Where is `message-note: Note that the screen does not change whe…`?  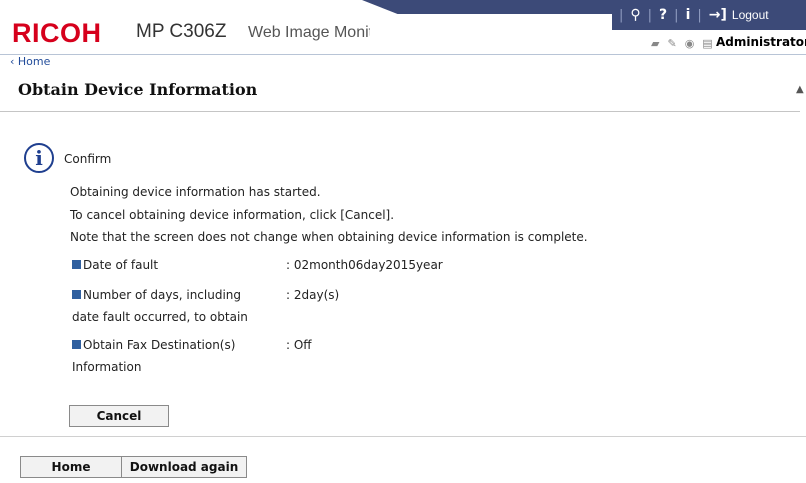
message-note: Note that the screen does not change whe… is located at coordinates (329, 237).